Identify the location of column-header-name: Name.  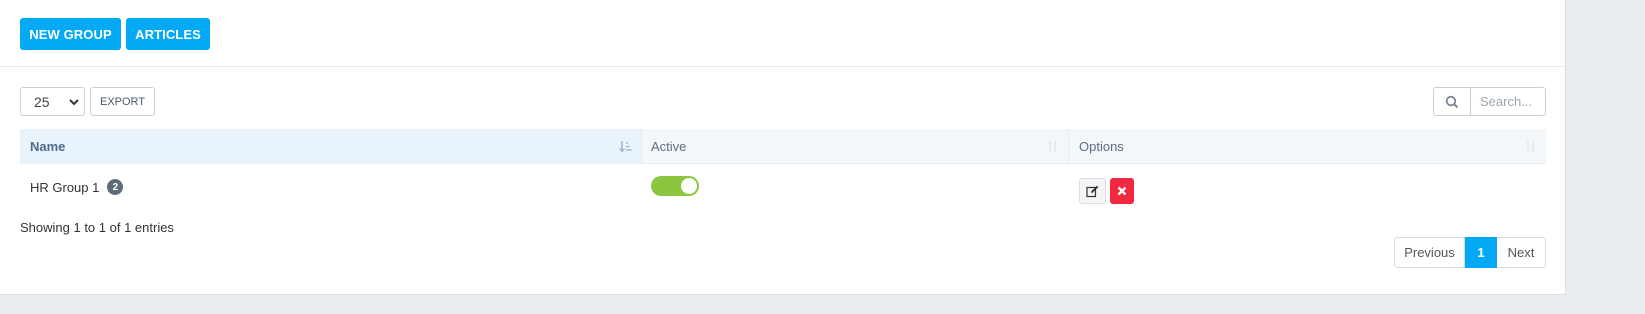
(331, 146).